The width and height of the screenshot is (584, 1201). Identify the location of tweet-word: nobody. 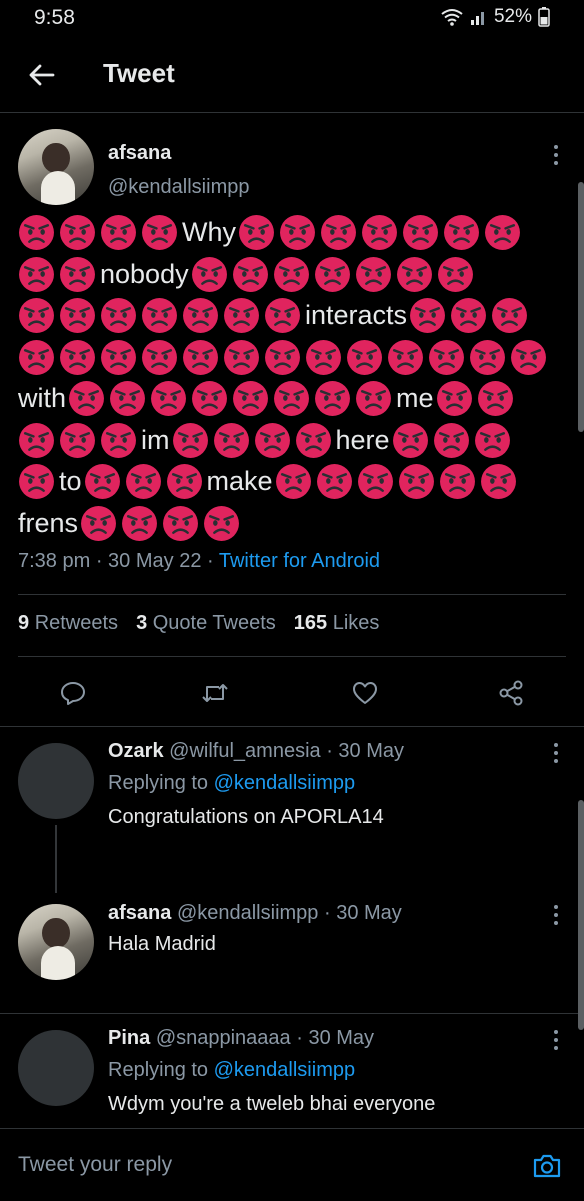
(144, 273).